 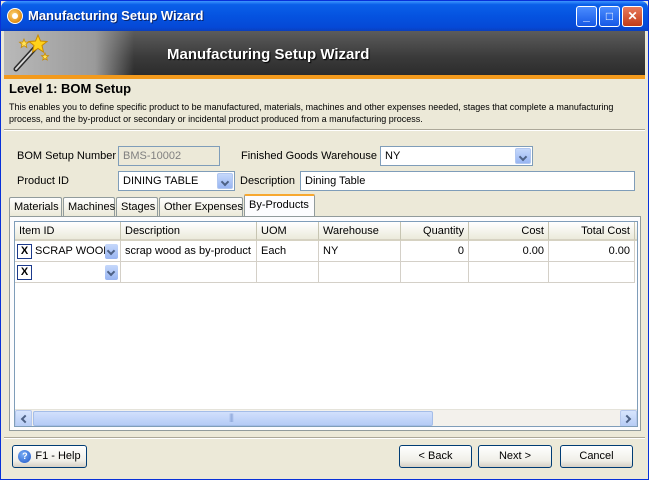 I want to click on banner-title: Manufacturing Setup Wizard, so click(x=268, y=54).